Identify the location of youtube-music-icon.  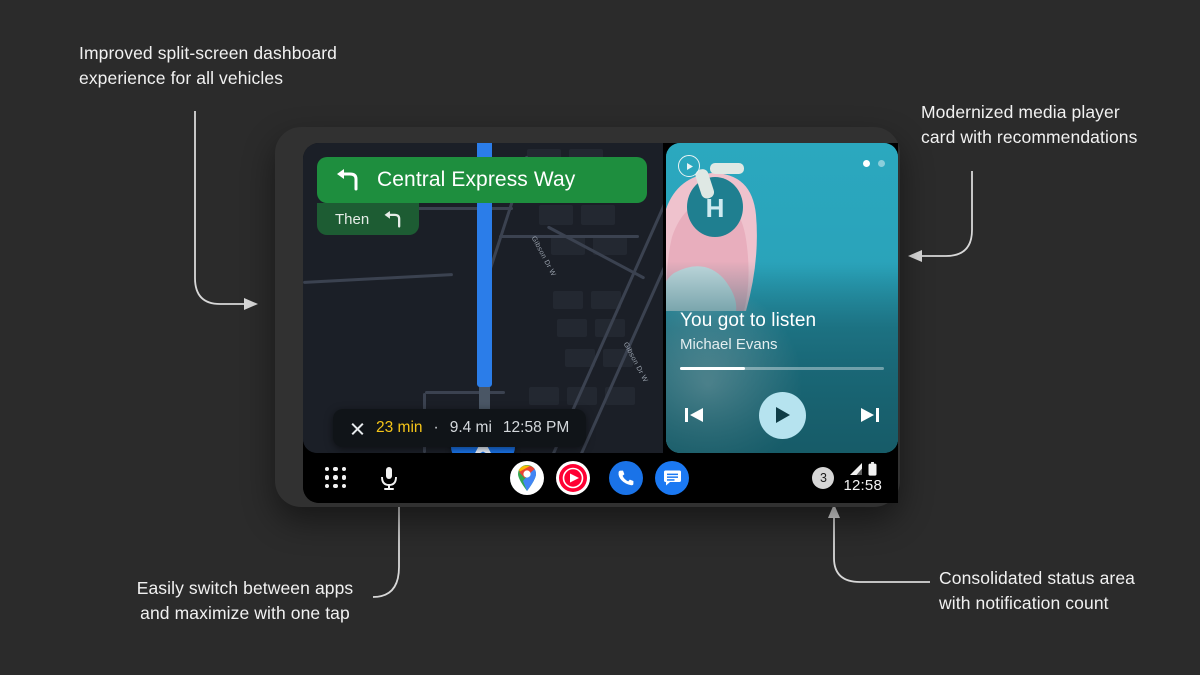
(573, 478).